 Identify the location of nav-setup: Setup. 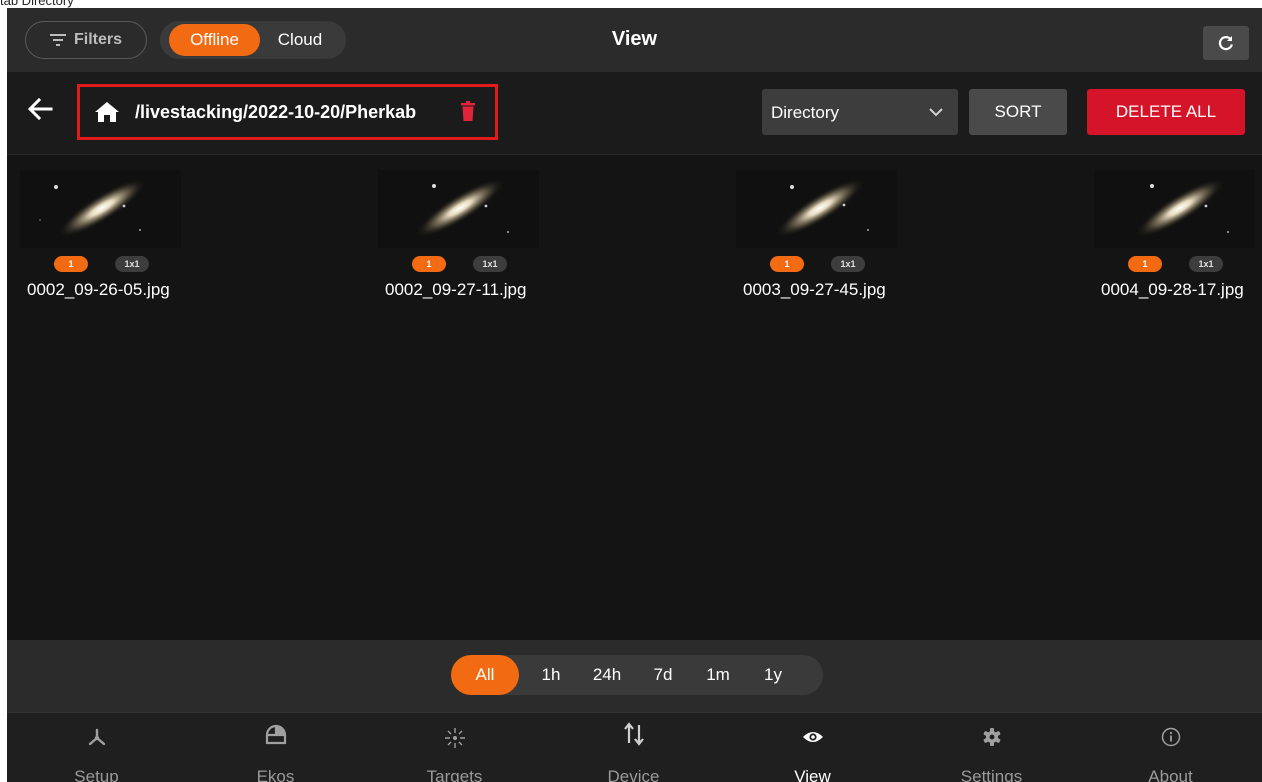
(96, 747).